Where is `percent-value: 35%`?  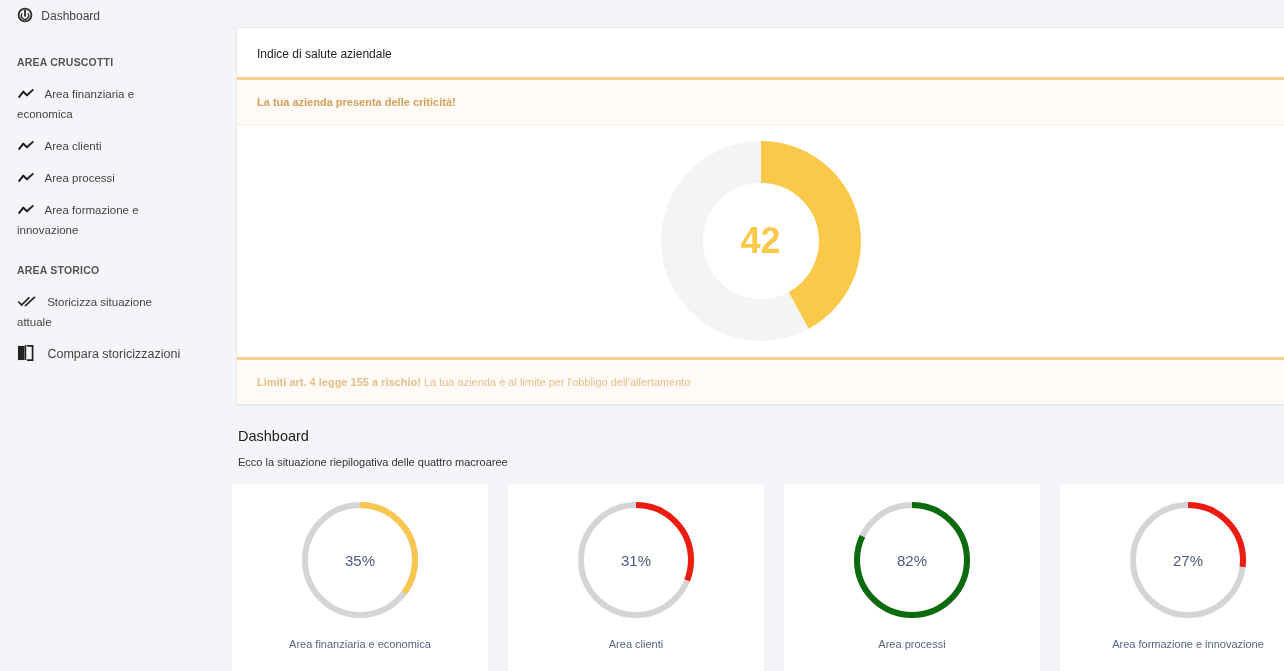
percent-value: 35% is located at coordinates (360, 560).